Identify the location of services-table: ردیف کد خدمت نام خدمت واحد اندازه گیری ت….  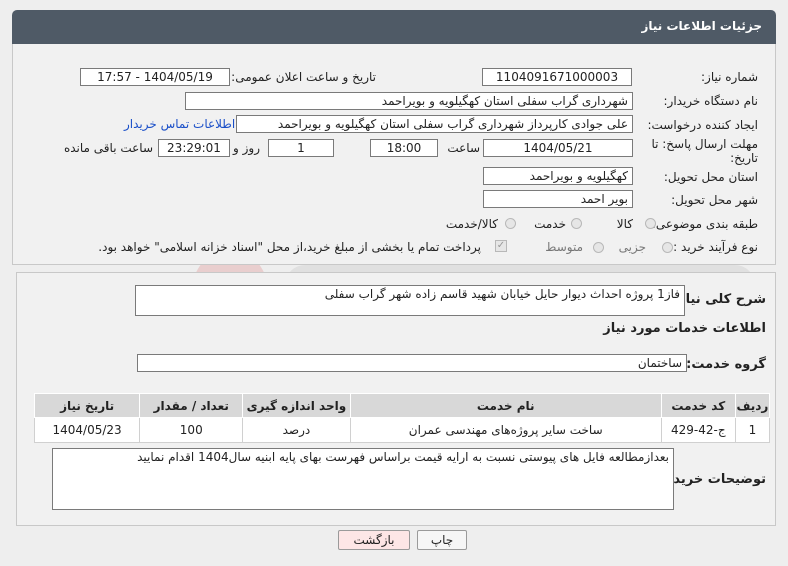
(402, 418).